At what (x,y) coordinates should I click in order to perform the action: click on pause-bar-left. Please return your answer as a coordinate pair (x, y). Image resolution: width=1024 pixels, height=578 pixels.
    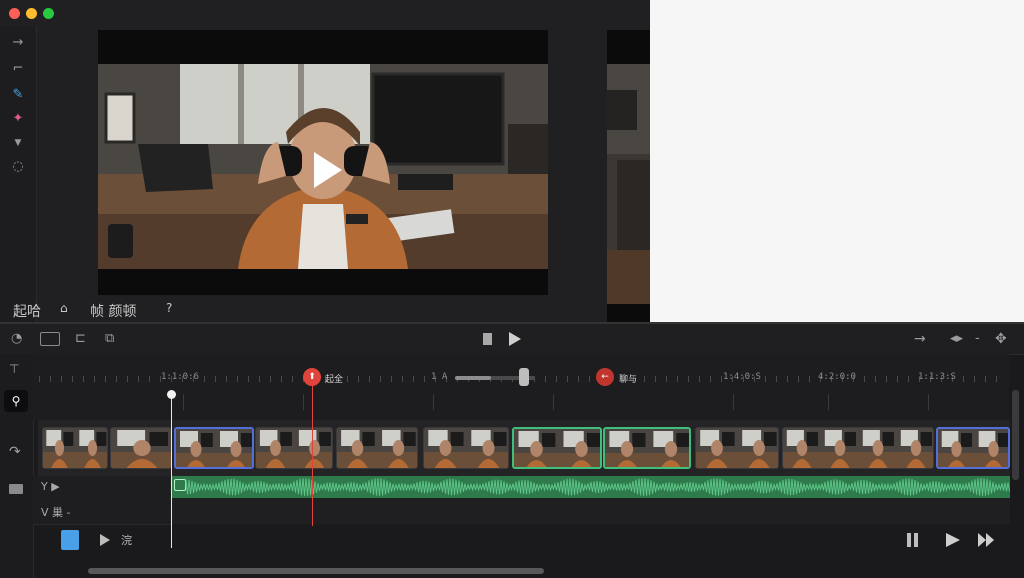
    Looking at the image, I should click on (909, 540).